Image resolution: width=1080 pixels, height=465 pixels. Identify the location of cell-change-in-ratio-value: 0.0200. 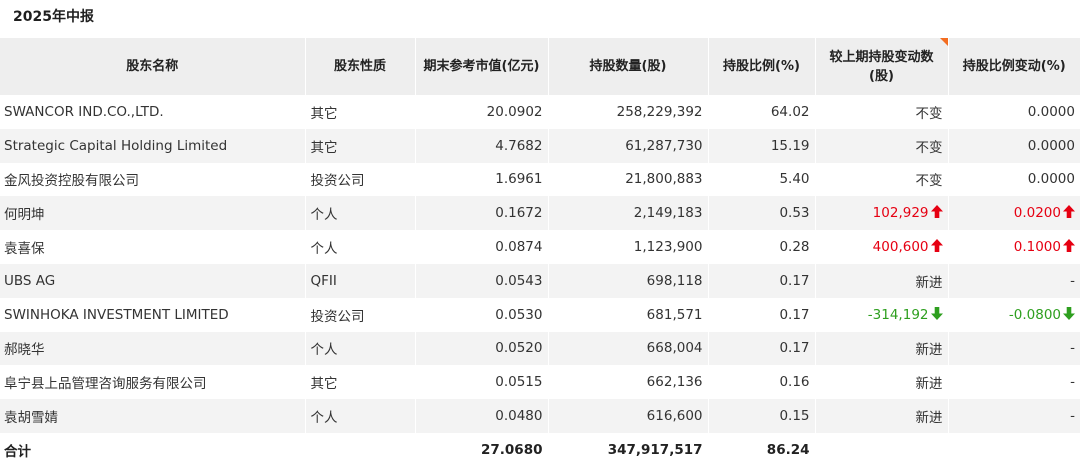
(1037, 213).